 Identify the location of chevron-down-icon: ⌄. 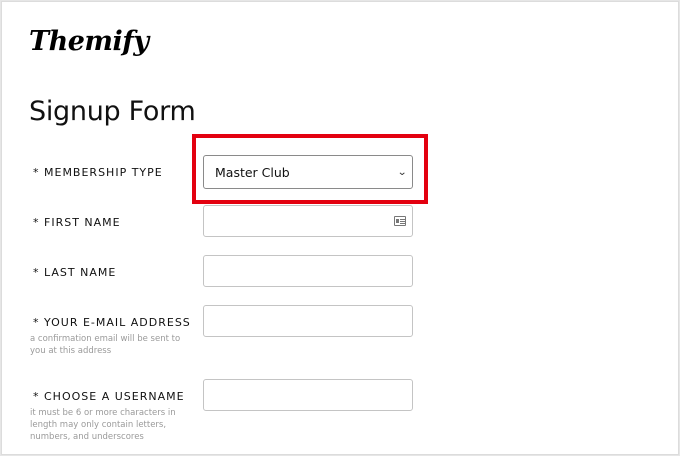
(401, 172).